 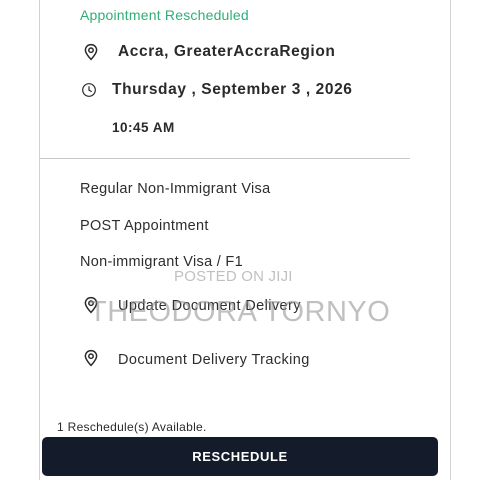 What do you see at coordinates (143, 127) in the screenshot?
I see `appointment-time: 10:45 AM` at bounding box center [143, 127].